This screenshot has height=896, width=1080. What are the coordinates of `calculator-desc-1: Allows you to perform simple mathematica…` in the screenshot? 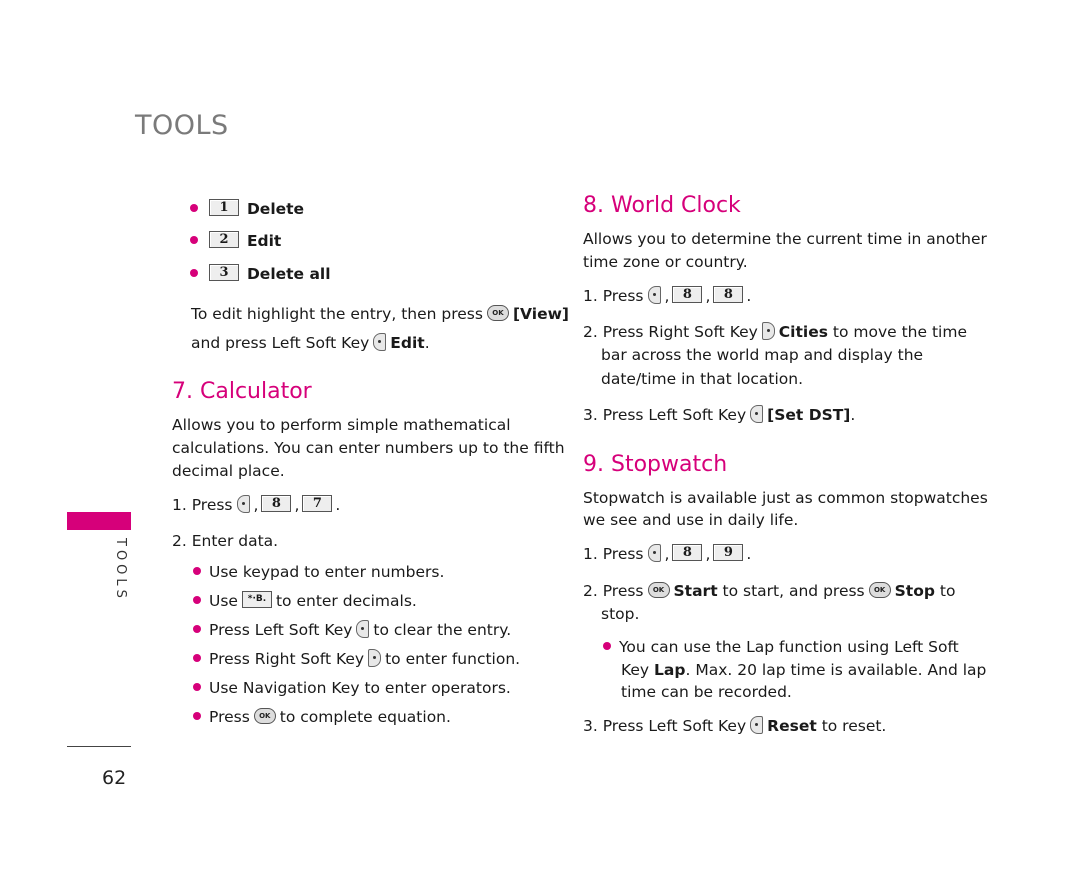 It's located at (341, 425).